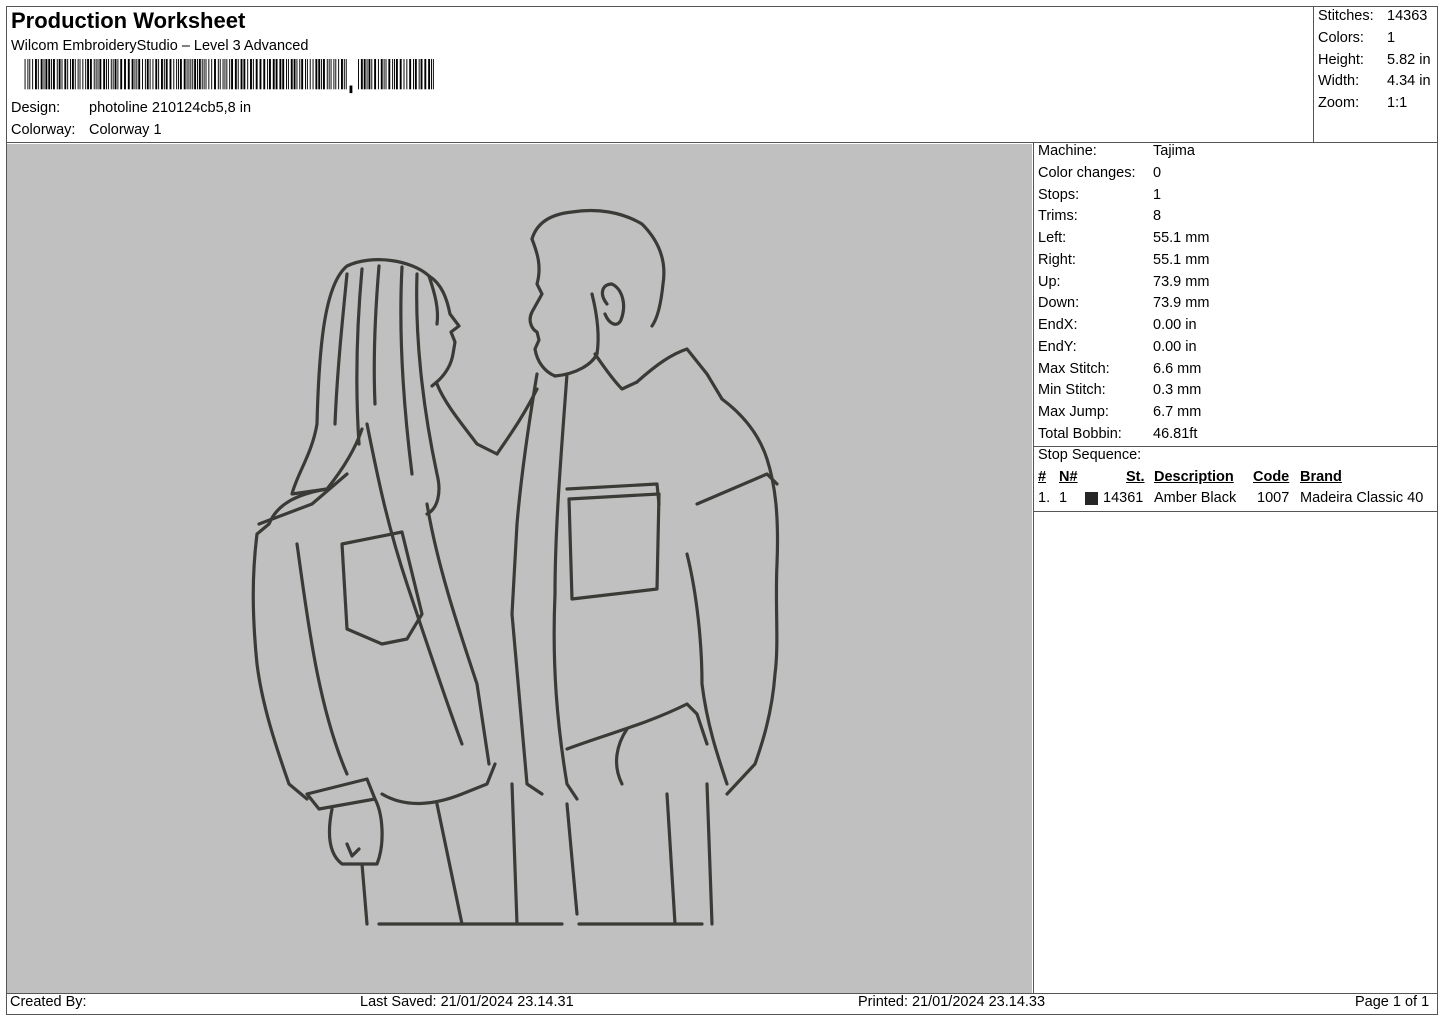 This screenshot has height=1021, width=1445. Describe the element at coordinates (1177, 390) in the screenshot. I see `info-value: 0.3 mm` at that location.